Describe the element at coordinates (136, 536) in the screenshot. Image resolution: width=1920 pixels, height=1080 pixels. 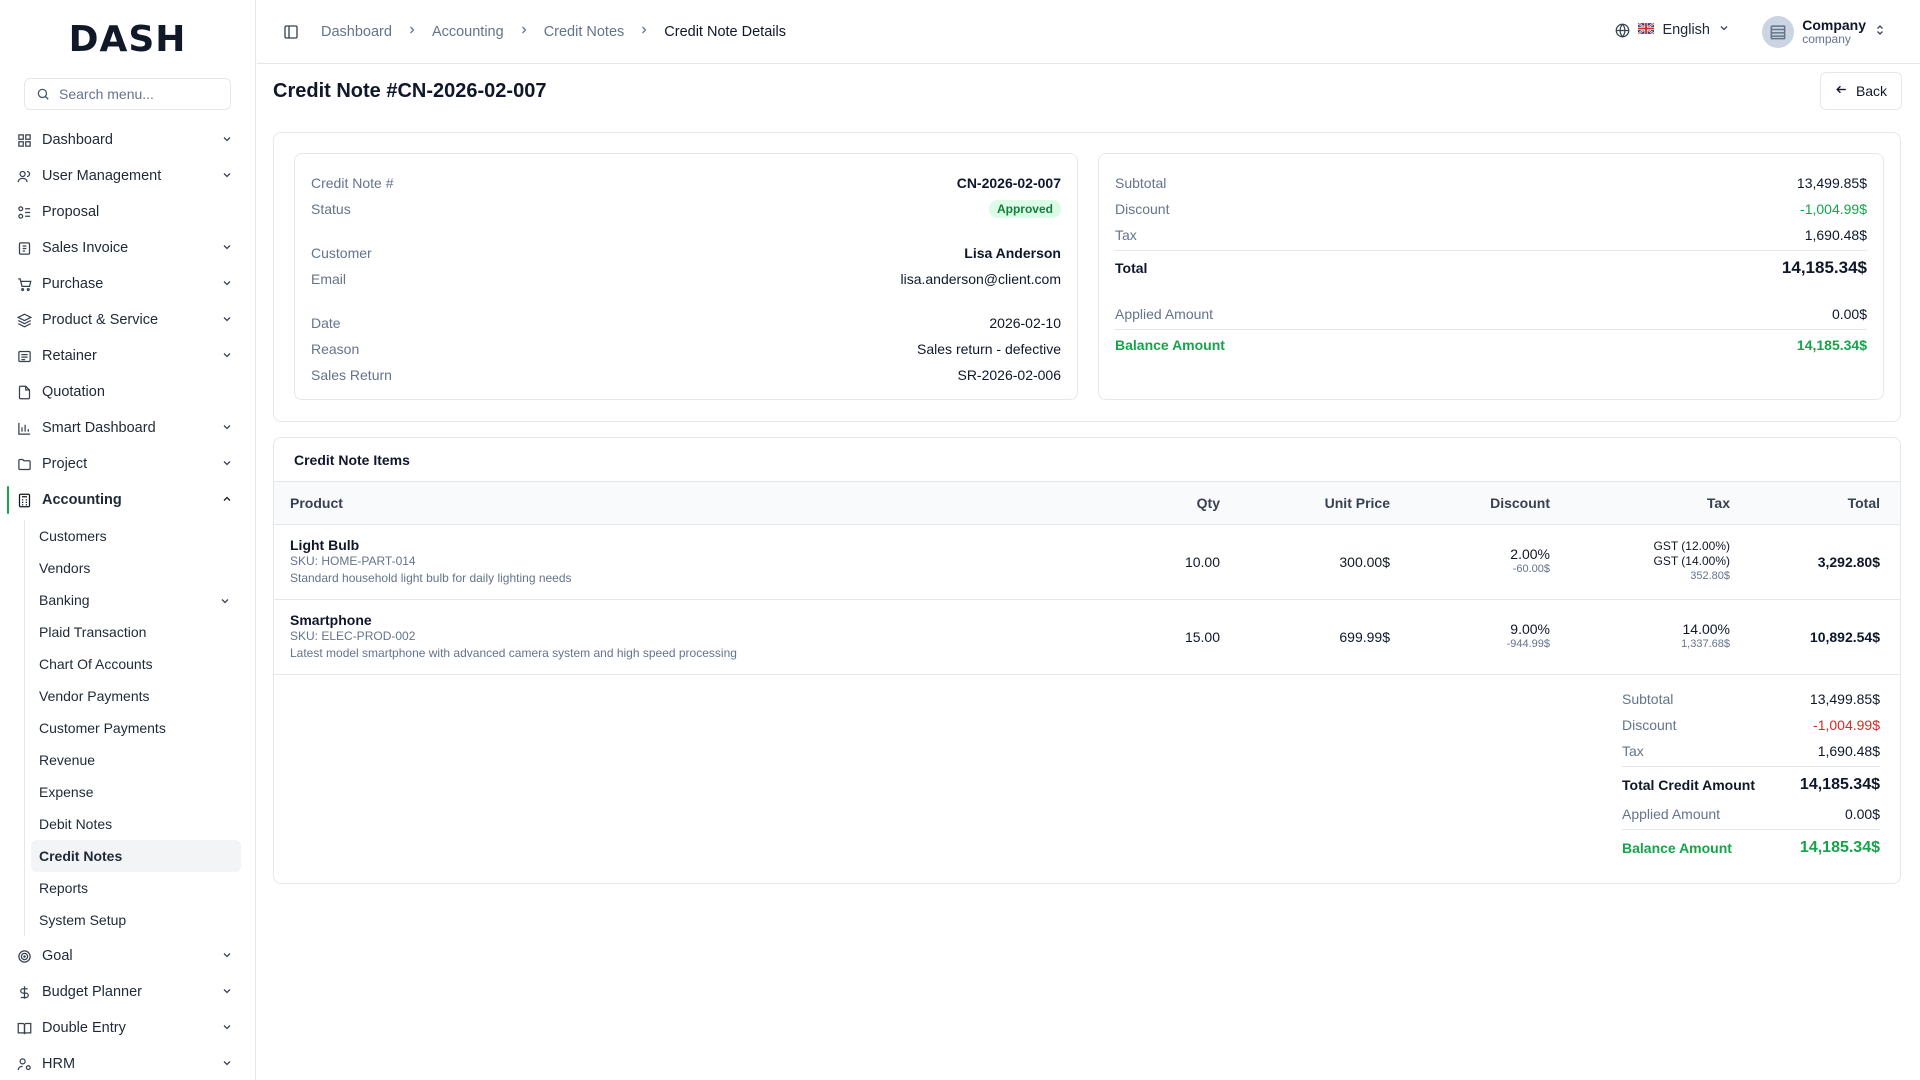
I see `sidebar-subitem-customers: Customers` at that location.